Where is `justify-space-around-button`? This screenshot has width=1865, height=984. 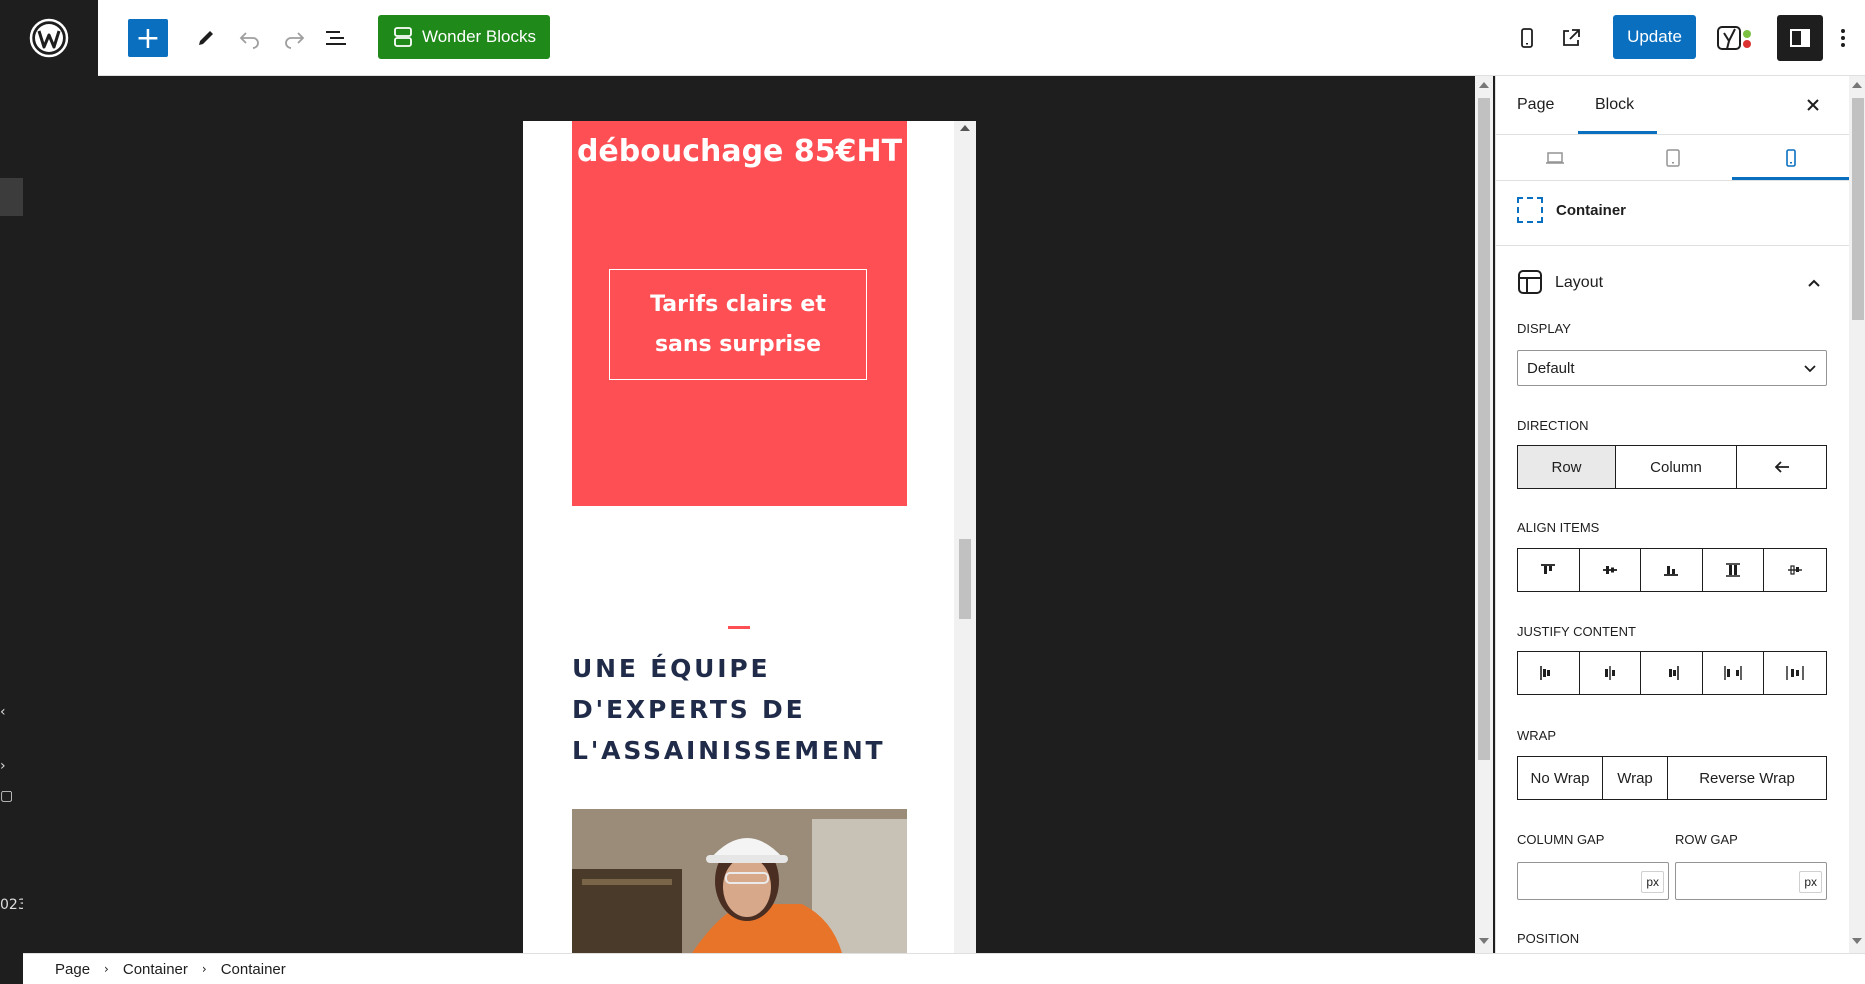
justify-space-around-button is located at coordinates (1795, 673).